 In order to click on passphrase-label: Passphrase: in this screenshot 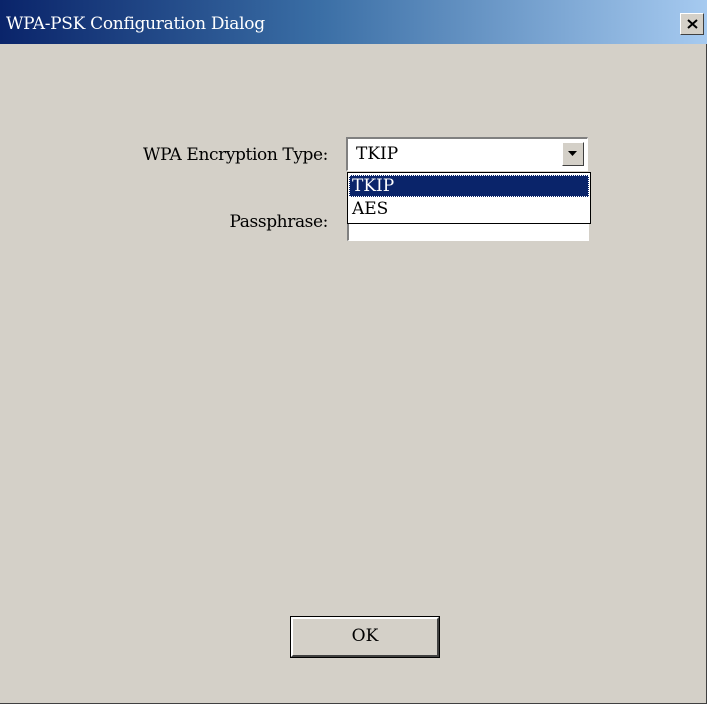, I will do `click(279, 222)`.